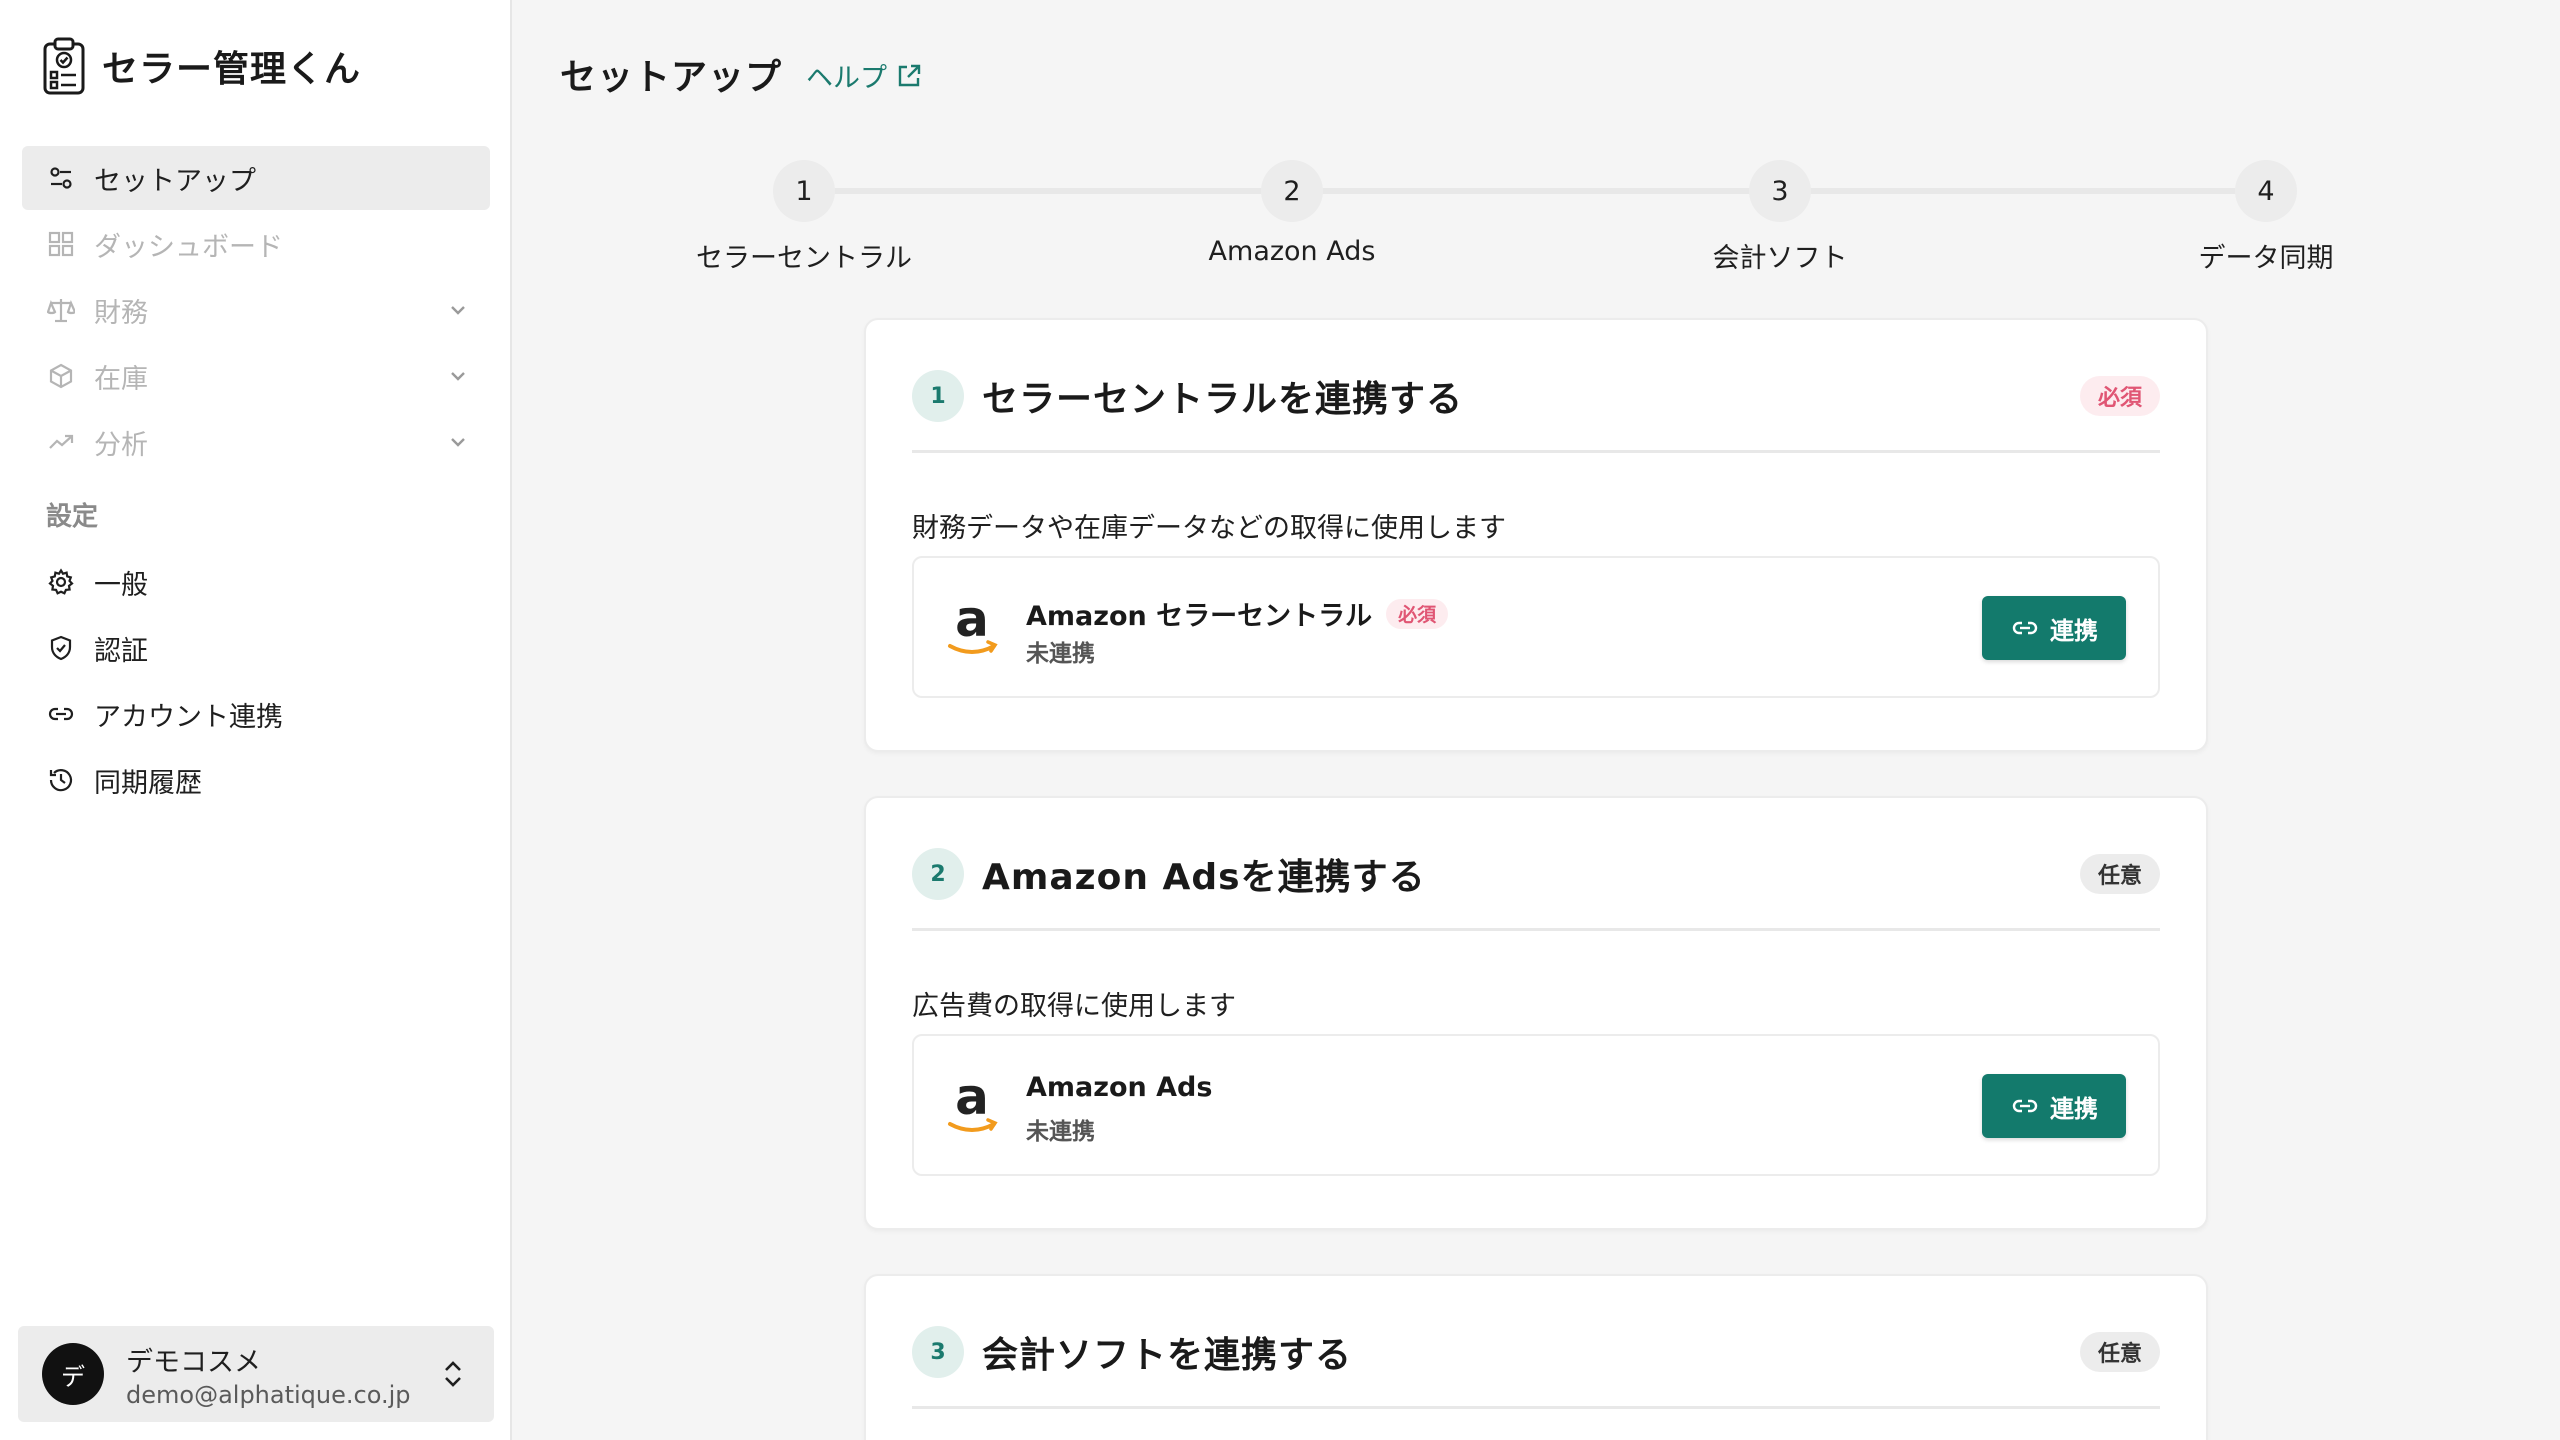 This screenshot has height=1440, width=2560. Describe the element at coordinates (256, 582) in the screenshot. I see `sidebar-item-general: 一般` at that location.